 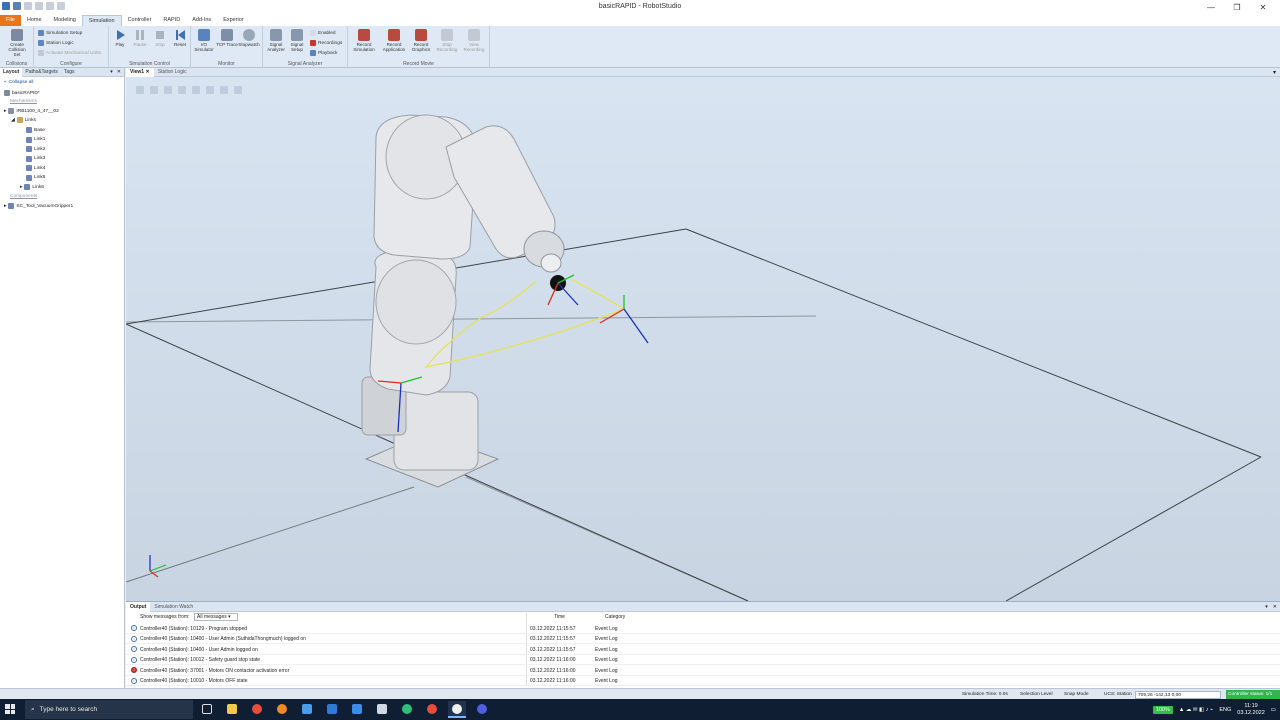 I want to click on record-graphics-icon, so click(x=421, y=35).